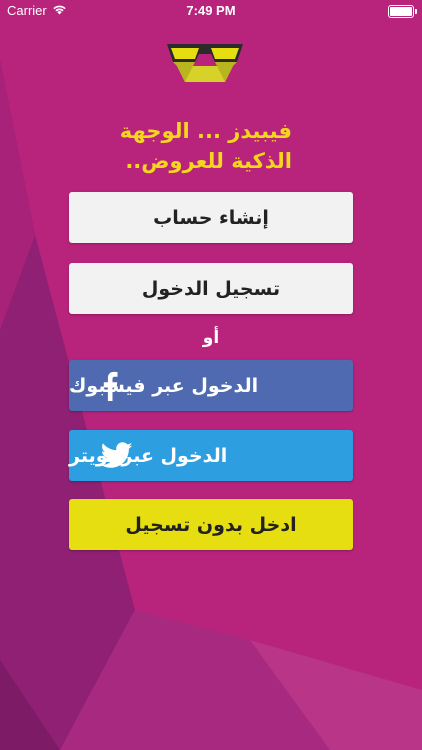  What do you see at coordinates (205, 63) in the screenshot?
I see `logo-glasses-icon` at bounding box center [205, 63].